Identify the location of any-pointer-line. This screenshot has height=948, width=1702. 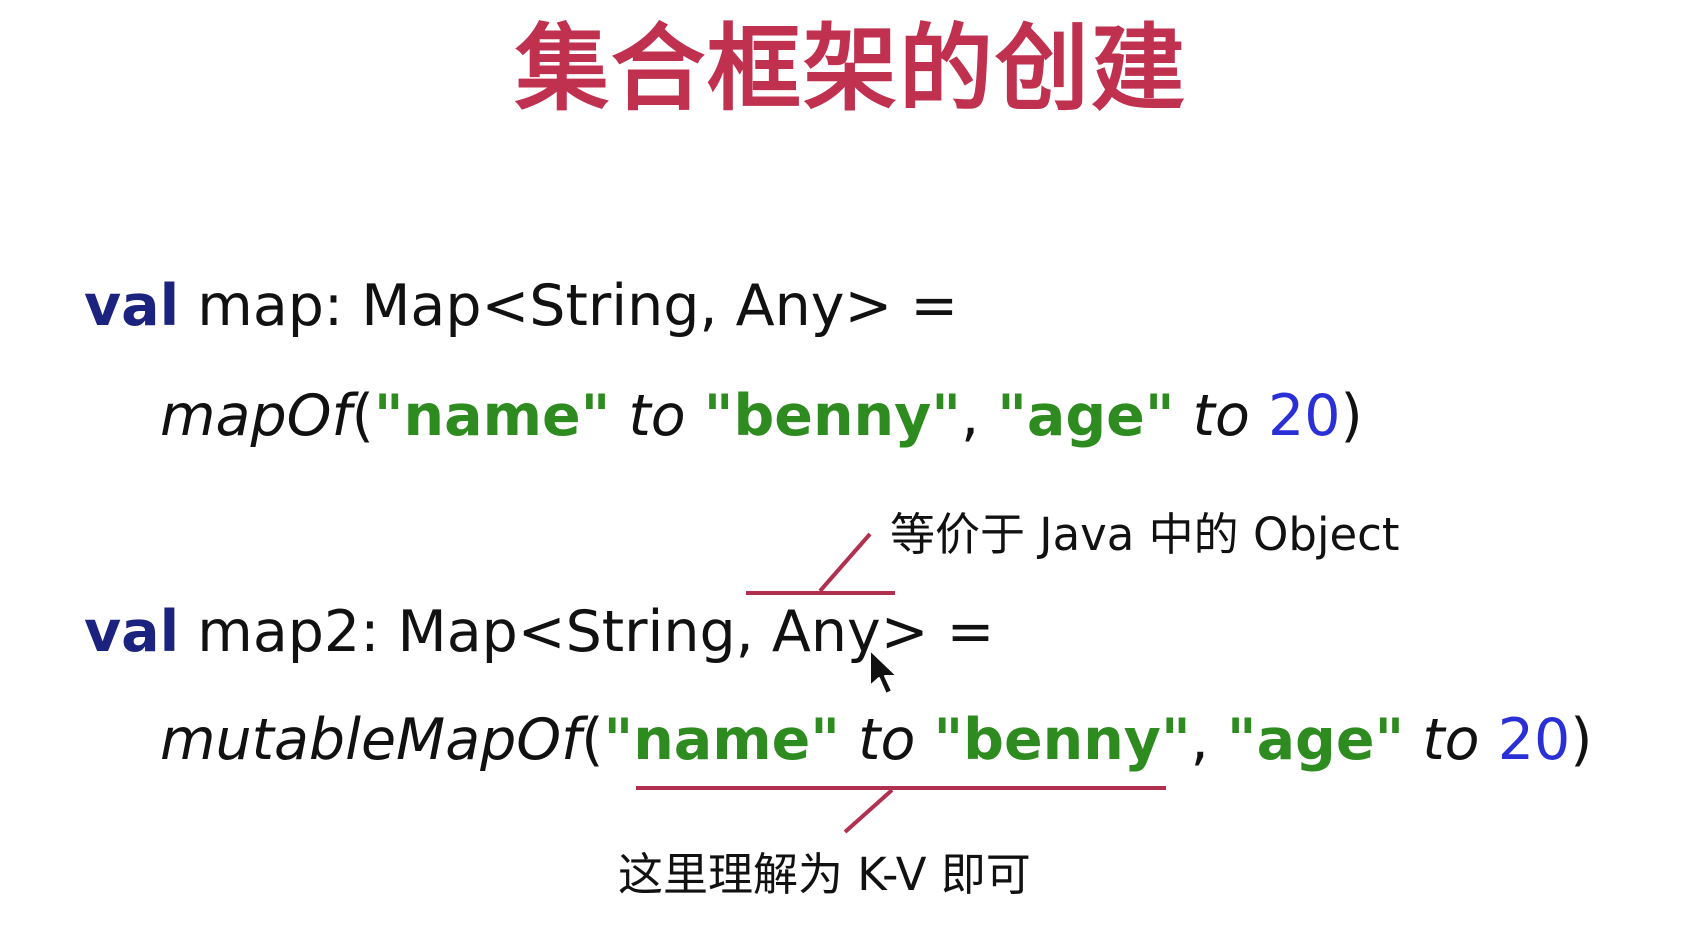
(845, 562).